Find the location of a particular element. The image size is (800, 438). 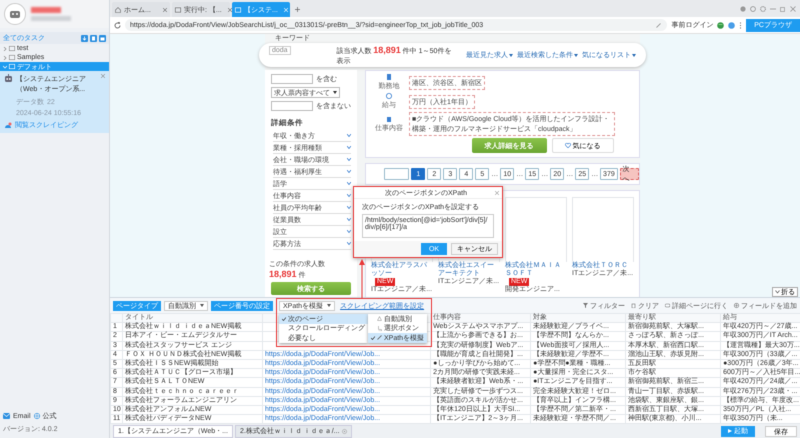

mail-icon is located at coordinates (6, 416).